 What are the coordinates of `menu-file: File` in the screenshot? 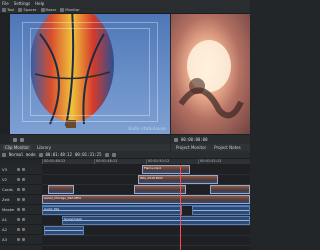 It's located at (5, 3).